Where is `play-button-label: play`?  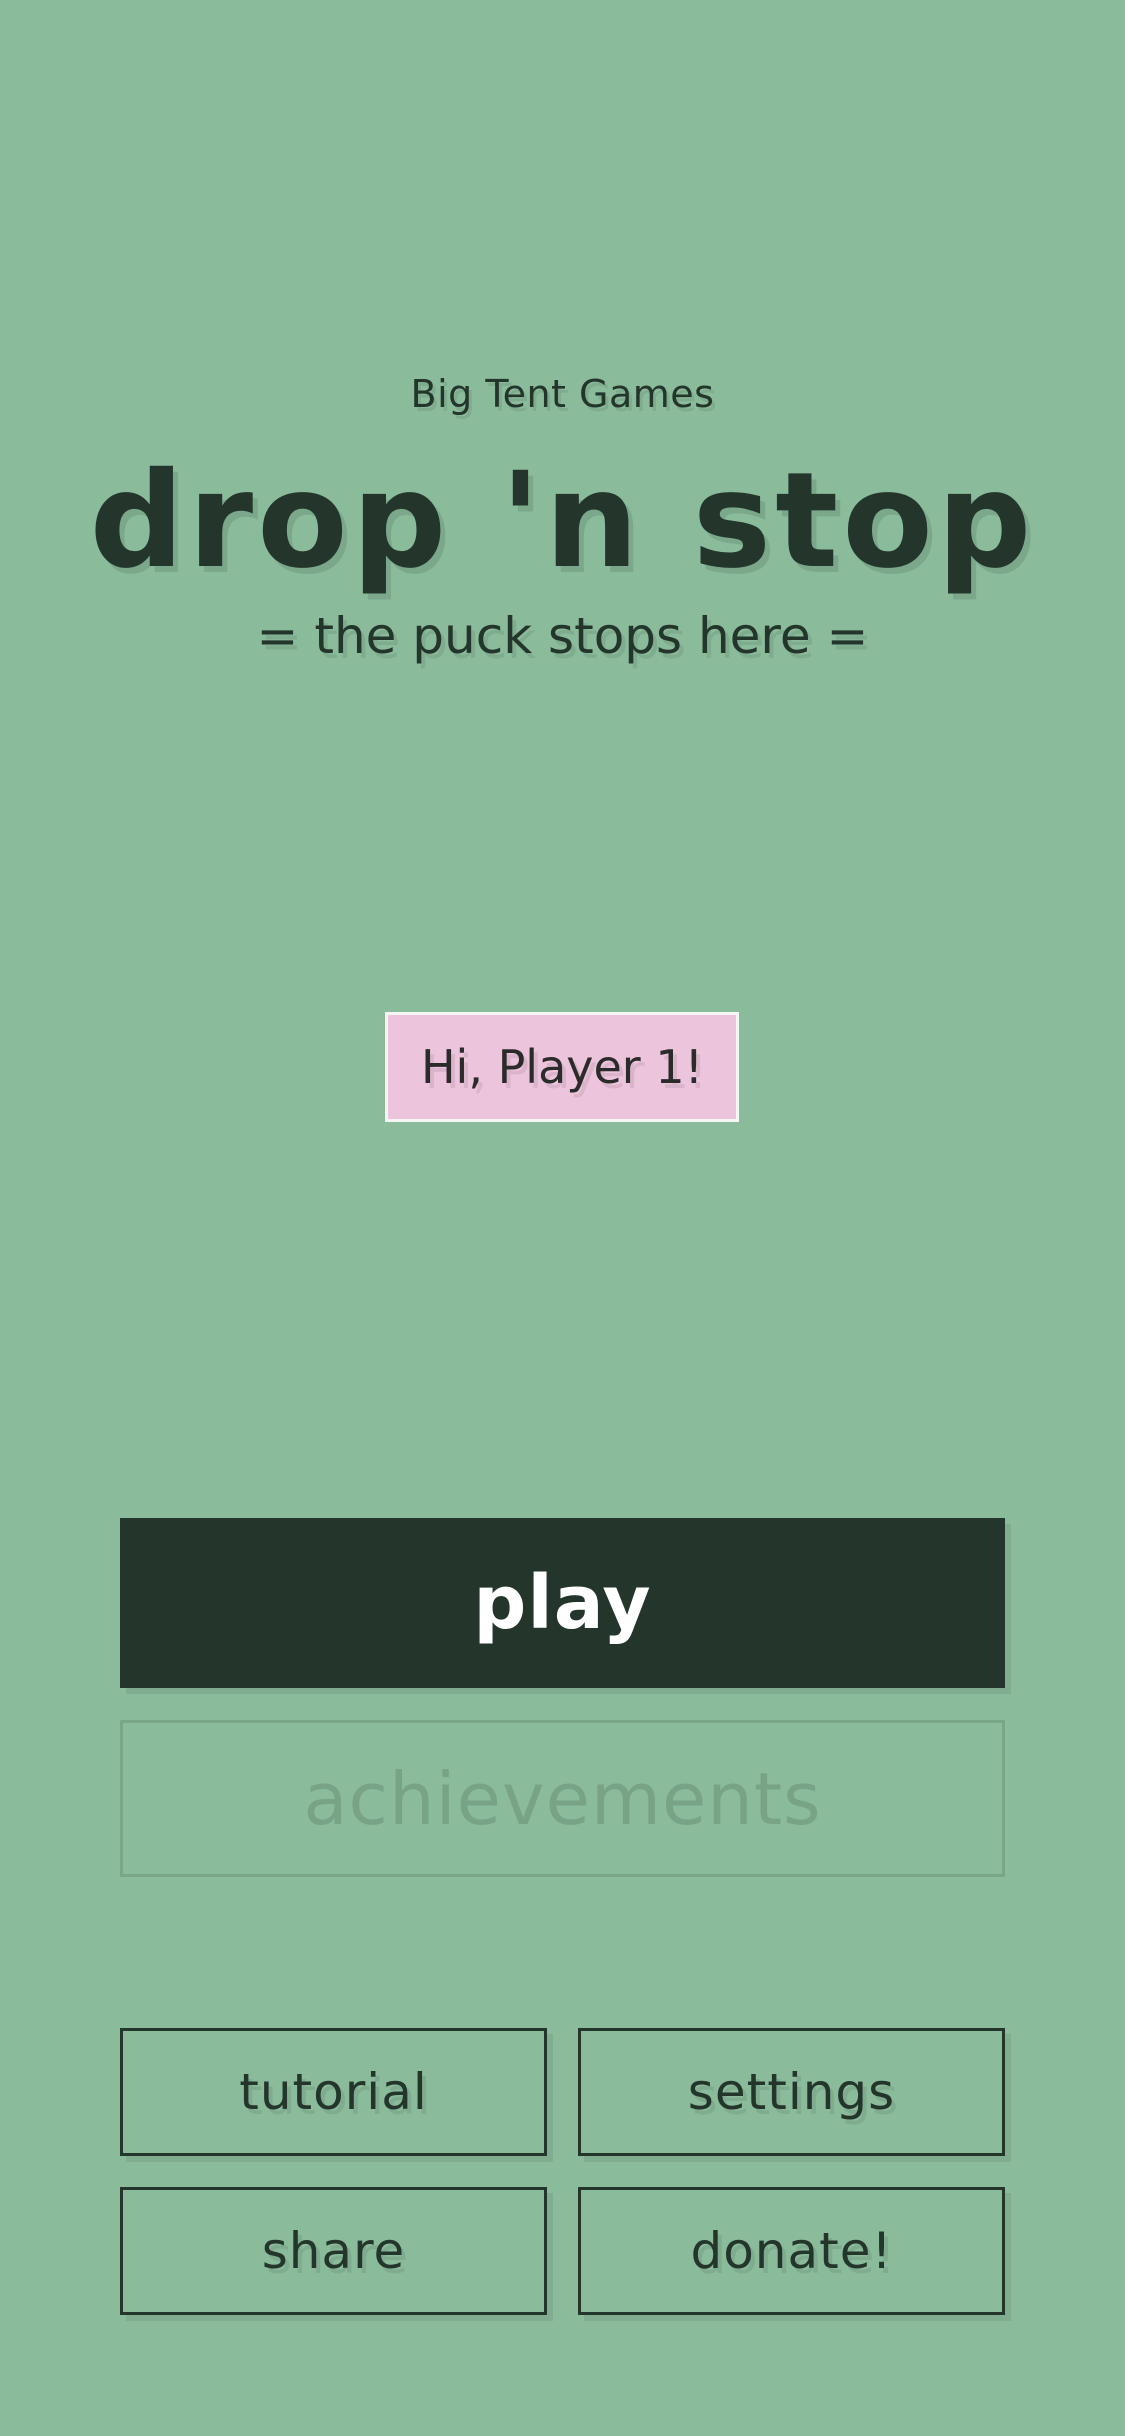 play-button-label: play is located at coordinates (562, 1603).